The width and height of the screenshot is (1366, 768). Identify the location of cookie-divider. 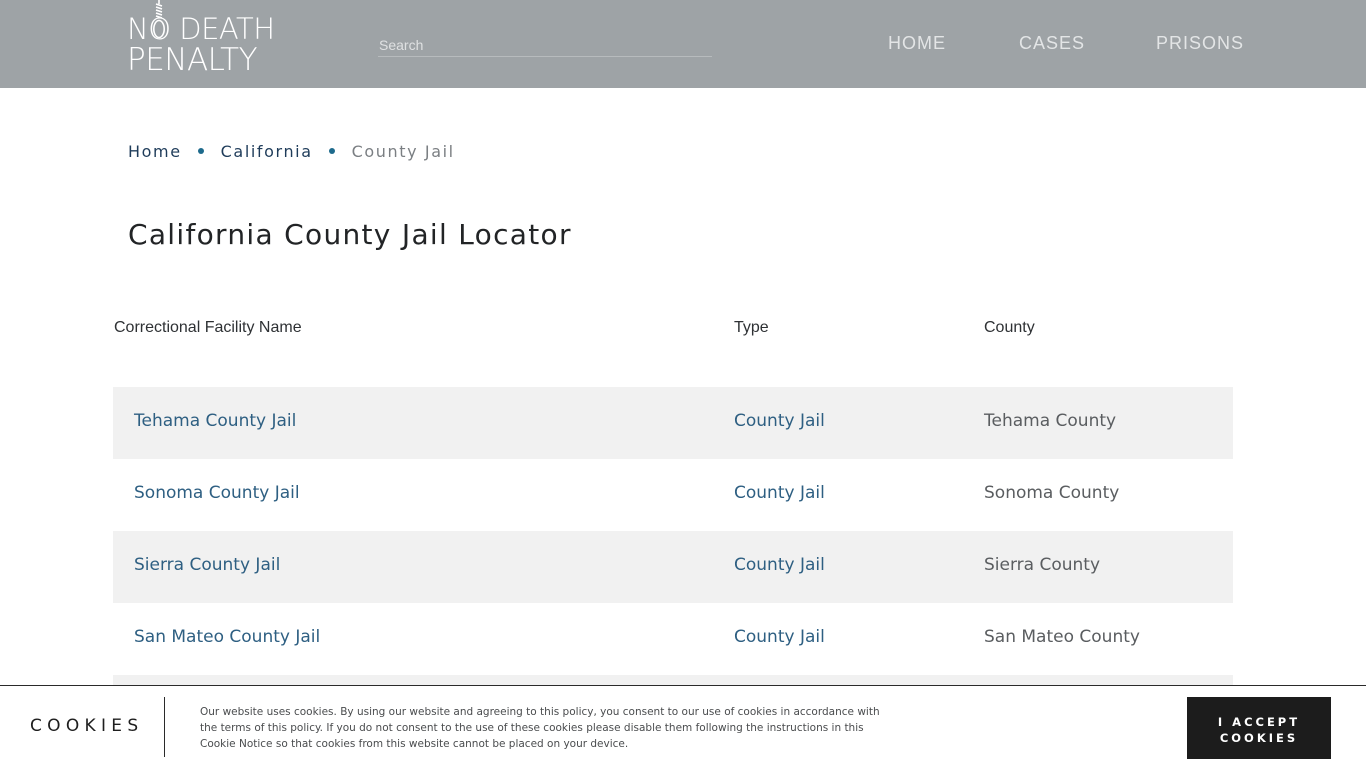
(164, 727).